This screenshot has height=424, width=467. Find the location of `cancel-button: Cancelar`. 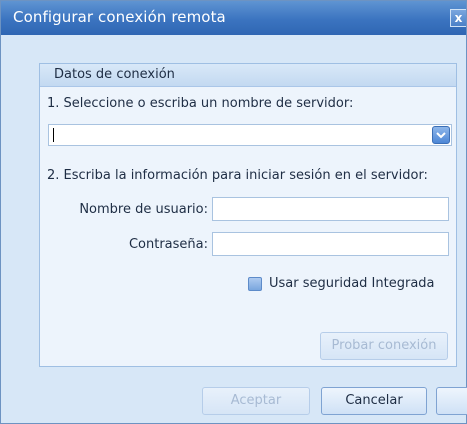

cancel-button: Cancelar is located at coordinates (374, 401).